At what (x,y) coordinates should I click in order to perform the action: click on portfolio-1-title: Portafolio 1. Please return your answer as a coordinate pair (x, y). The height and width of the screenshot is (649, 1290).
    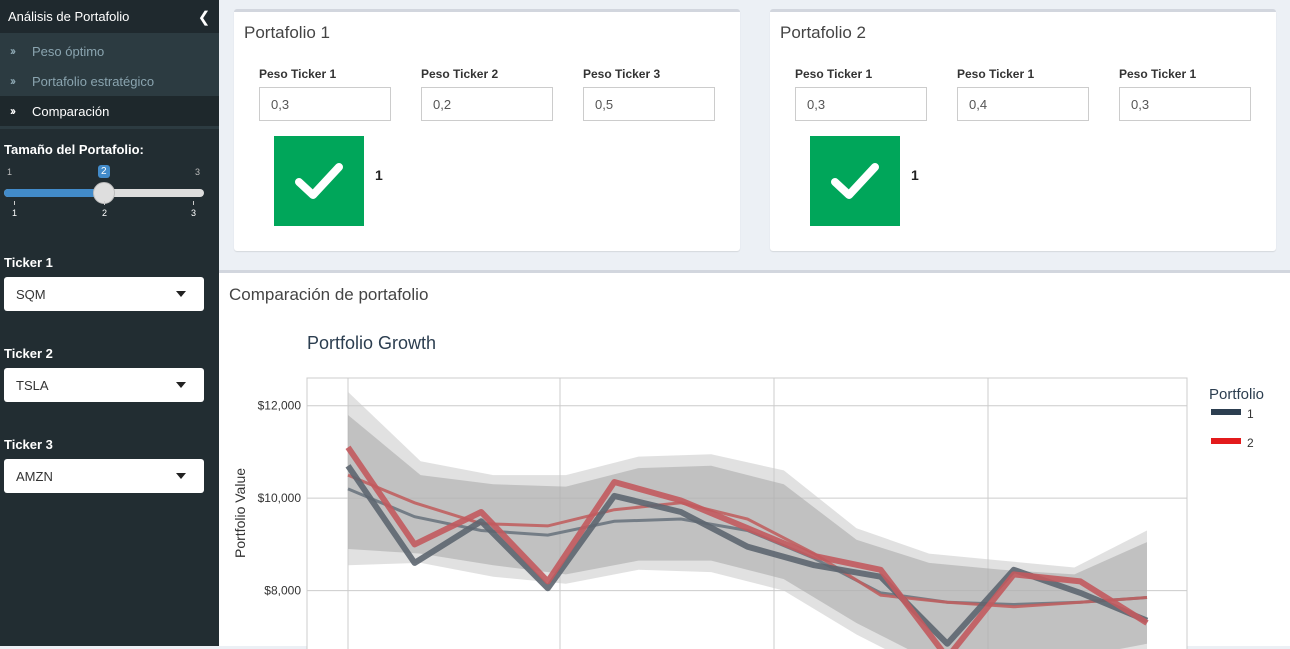
    Looking at the image, I should click on (287, 32).